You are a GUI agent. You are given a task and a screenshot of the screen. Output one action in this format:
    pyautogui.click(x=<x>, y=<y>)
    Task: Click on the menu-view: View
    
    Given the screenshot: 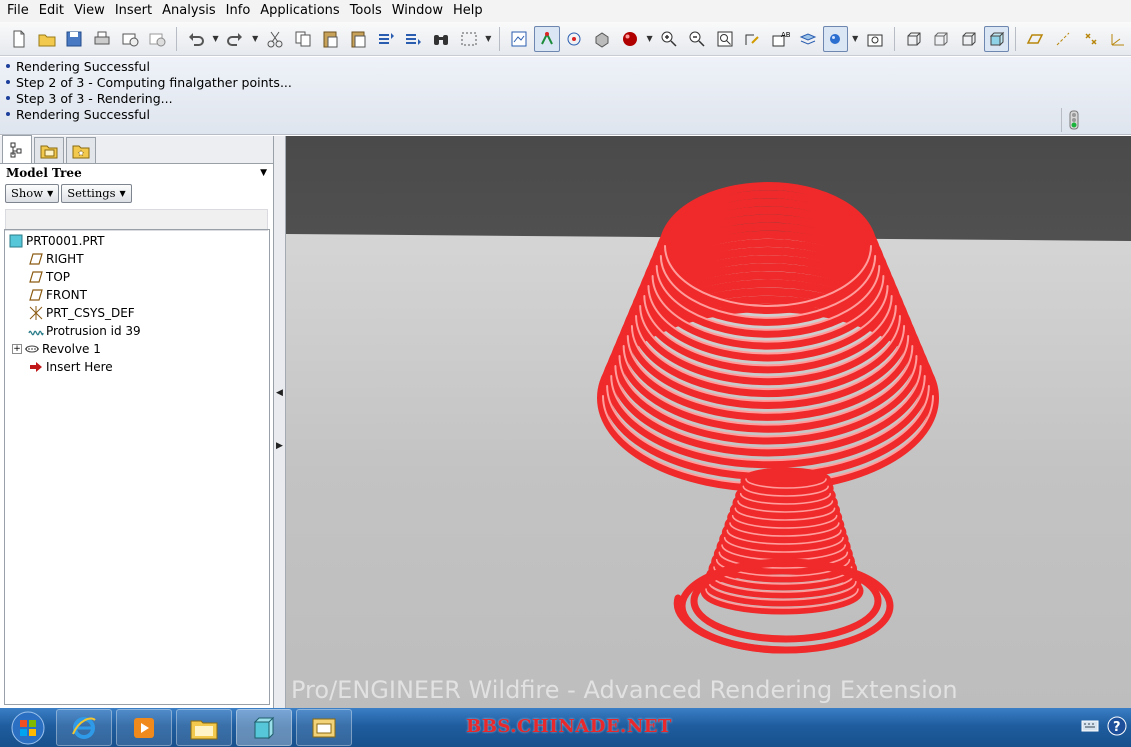 What is the action you would take?
    pyautogui.click(x=89, y=11)
    